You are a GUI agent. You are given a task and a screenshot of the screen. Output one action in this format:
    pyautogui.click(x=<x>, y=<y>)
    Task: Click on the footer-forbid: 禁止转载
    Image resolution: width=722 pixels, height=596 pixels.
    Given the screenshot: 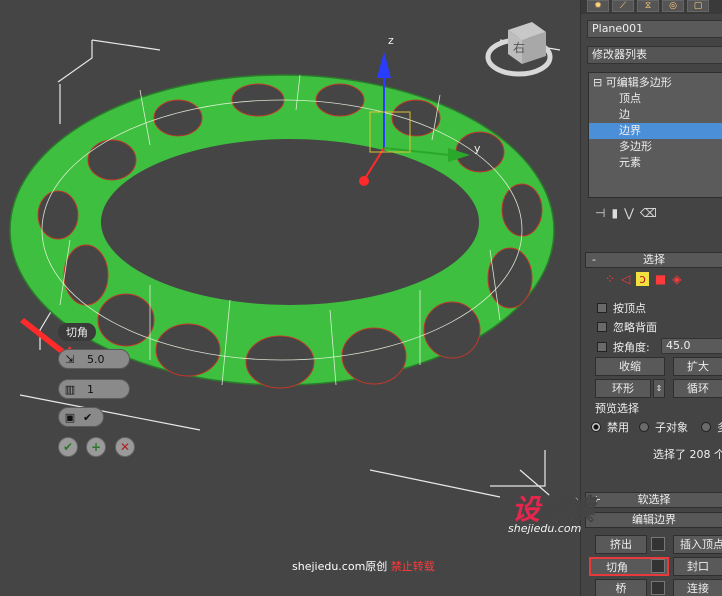 What is the action you would take?
    pyautogui.click(x=412, y=566)
    